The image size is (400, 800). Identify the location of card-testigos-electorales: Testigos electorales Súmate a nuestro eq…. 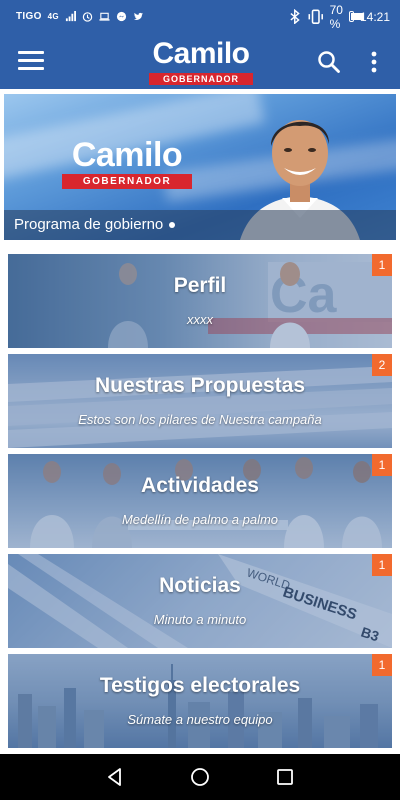
(200, 701).